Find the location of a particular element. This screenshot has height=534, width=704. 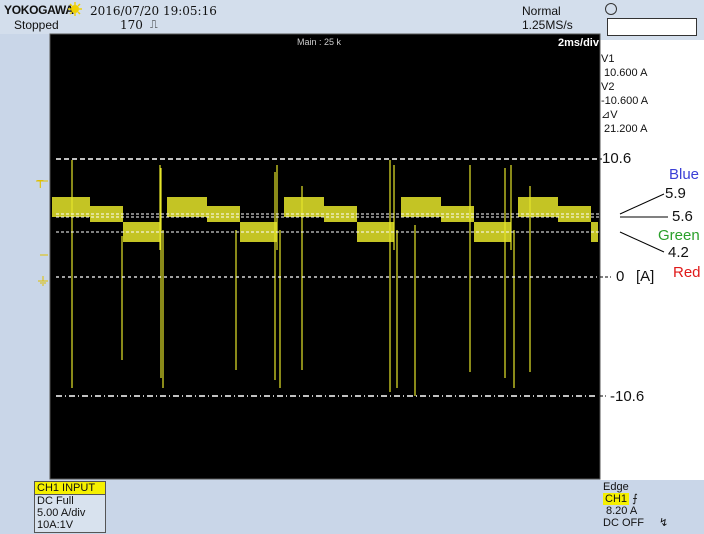

trigger-source-row: CH1 ⨍ is located at coordinates (635, 499).